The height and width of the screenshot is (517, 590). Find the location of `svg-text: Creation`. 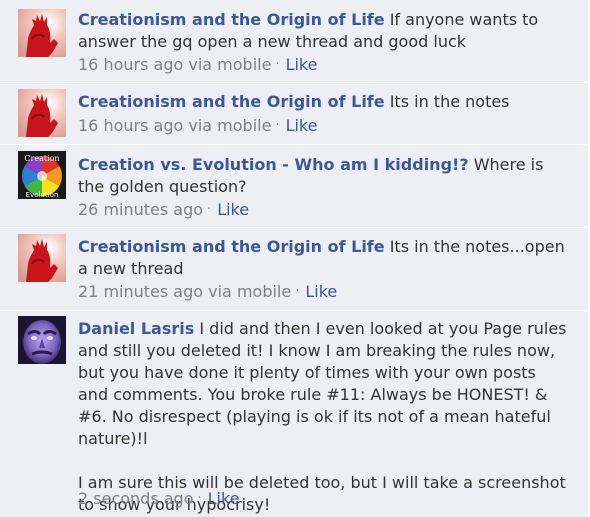

svg-text: Creation is located at coordinates (41, 158).